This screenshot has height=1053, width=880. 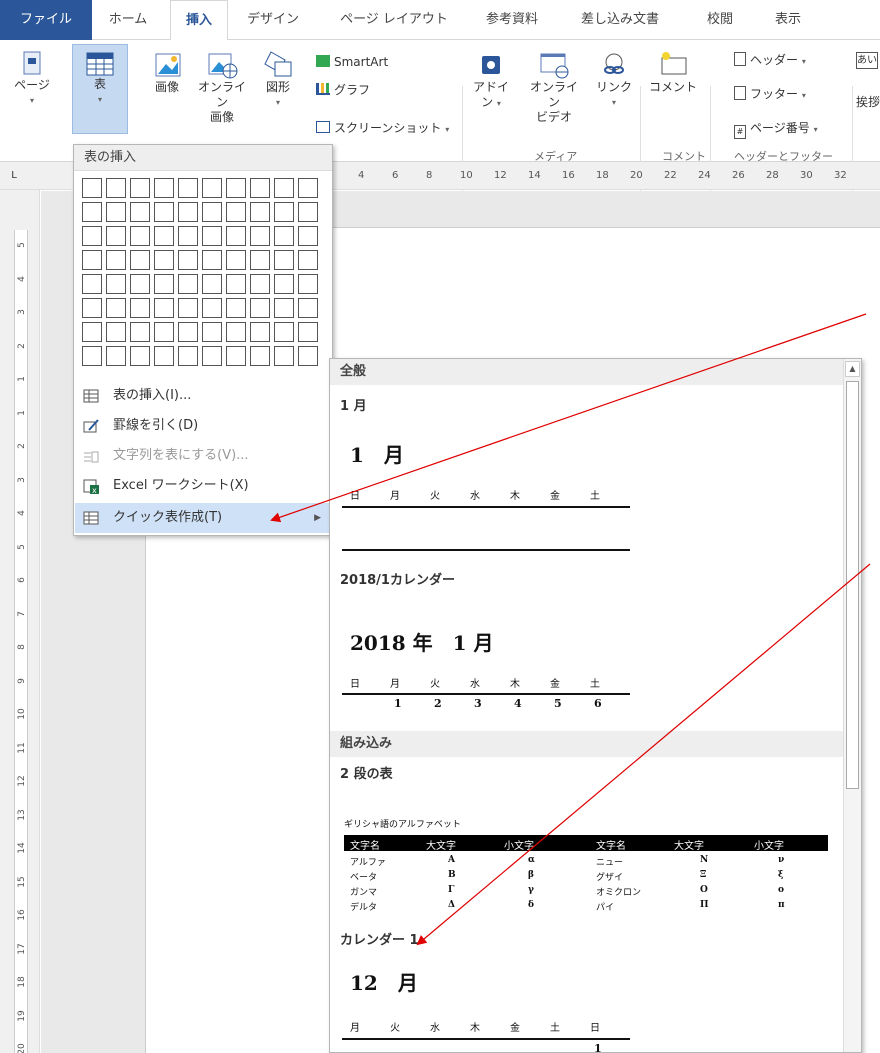 I want to click on gallery-item-2018-calendar: 2018/1カレンダー 2018 年 1 月 日 月 火 水 木 金 土 1 2 3 4 5 6, so click(x=586, y=650).